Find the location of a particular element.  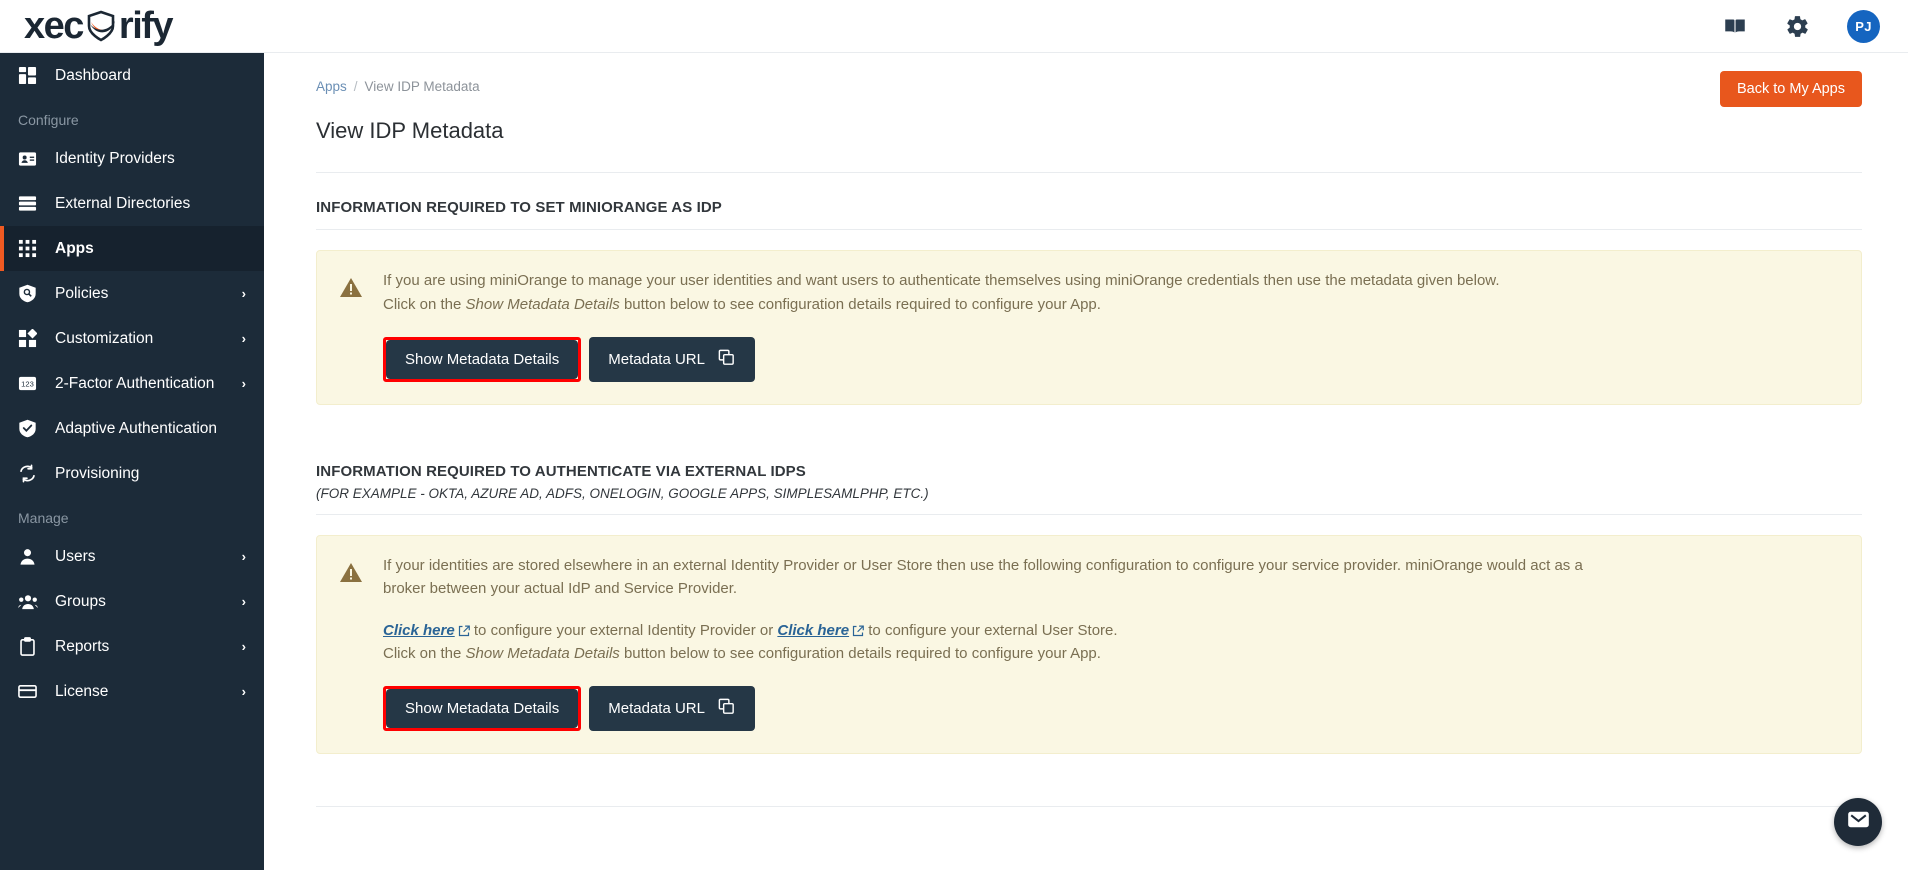

sidebar-item-license: License › is located at coordinates (132, 691).